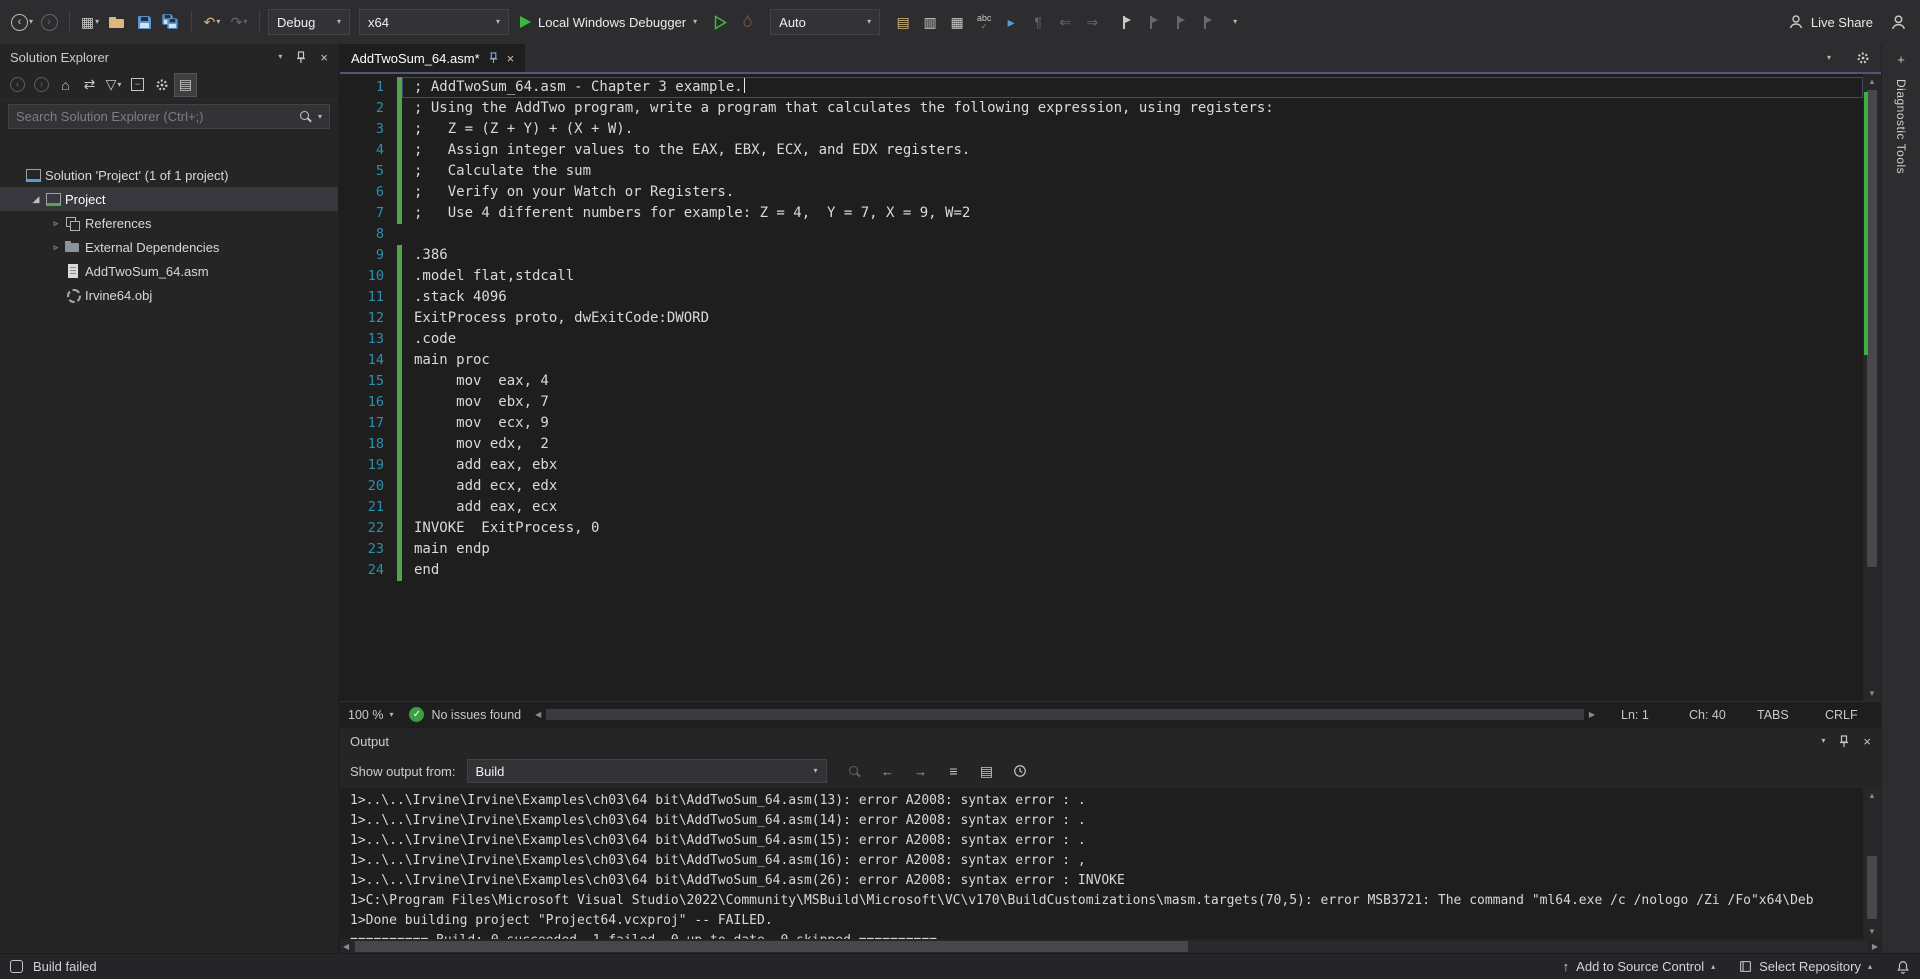  What do you see at coordinates (1805, 966) in the screenshot?
I see `select-repository-button: Select Repository ▴` at bounding box center [1805, 966].